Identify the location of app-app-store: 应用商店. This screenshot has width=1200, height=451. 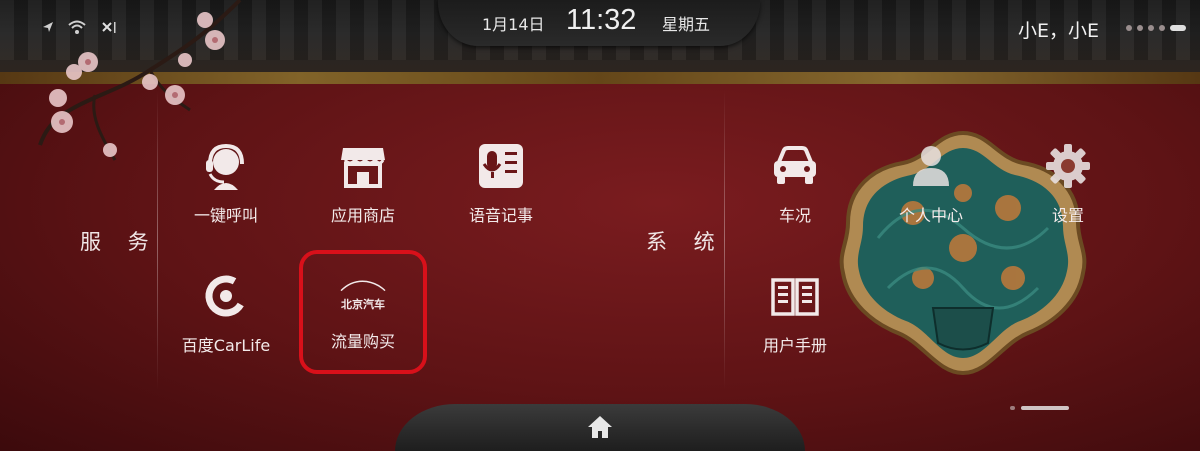
(363, 183).